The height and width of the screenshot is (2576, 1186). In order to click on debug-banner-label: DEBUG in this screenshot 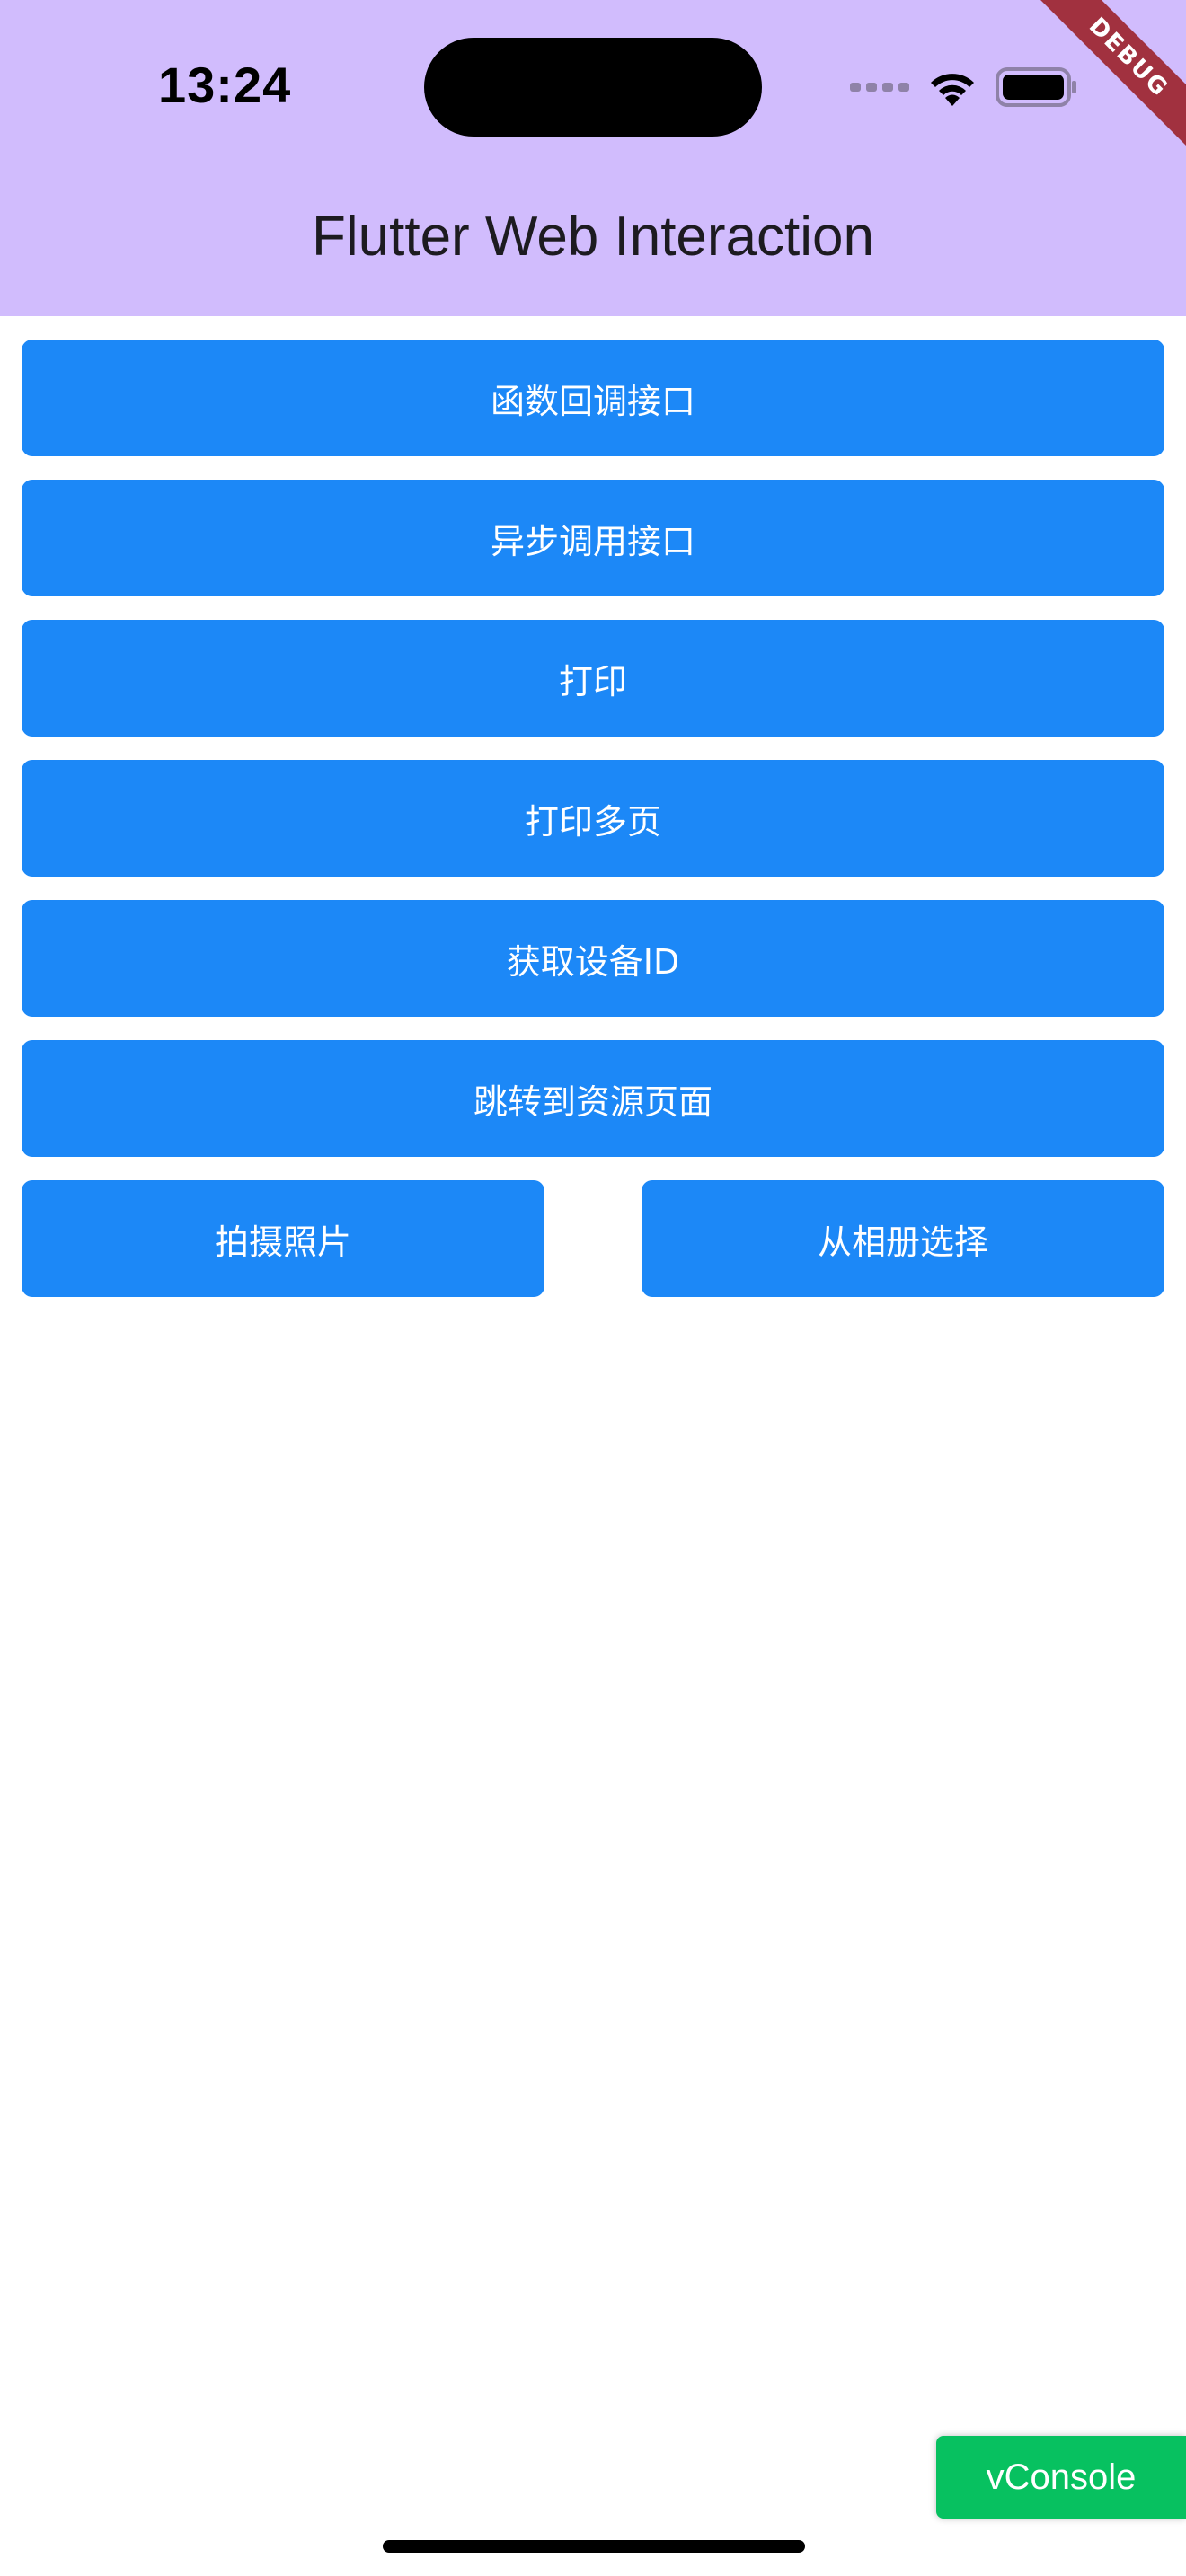, I will do `click(1101, 84)`.